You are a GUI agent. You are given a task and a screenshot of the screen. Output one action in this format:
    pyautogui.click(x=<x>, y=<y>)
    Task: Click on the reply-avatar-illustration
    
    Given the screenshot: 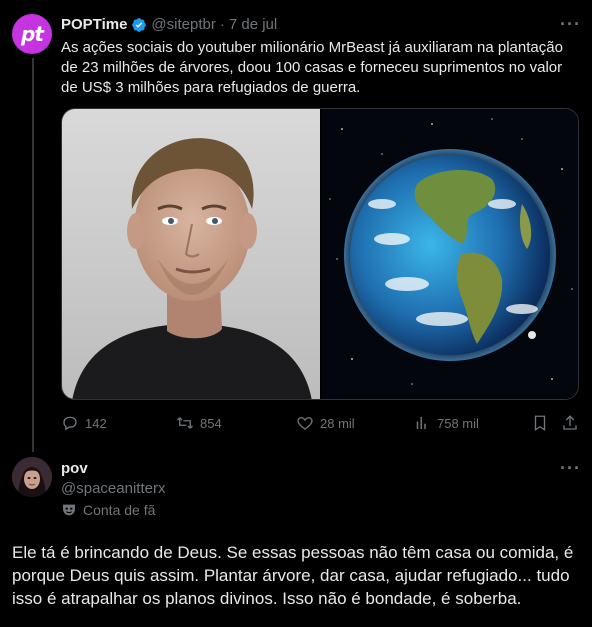 What is the action you would take?
    pyautogui.click(x=32, y=477)
    